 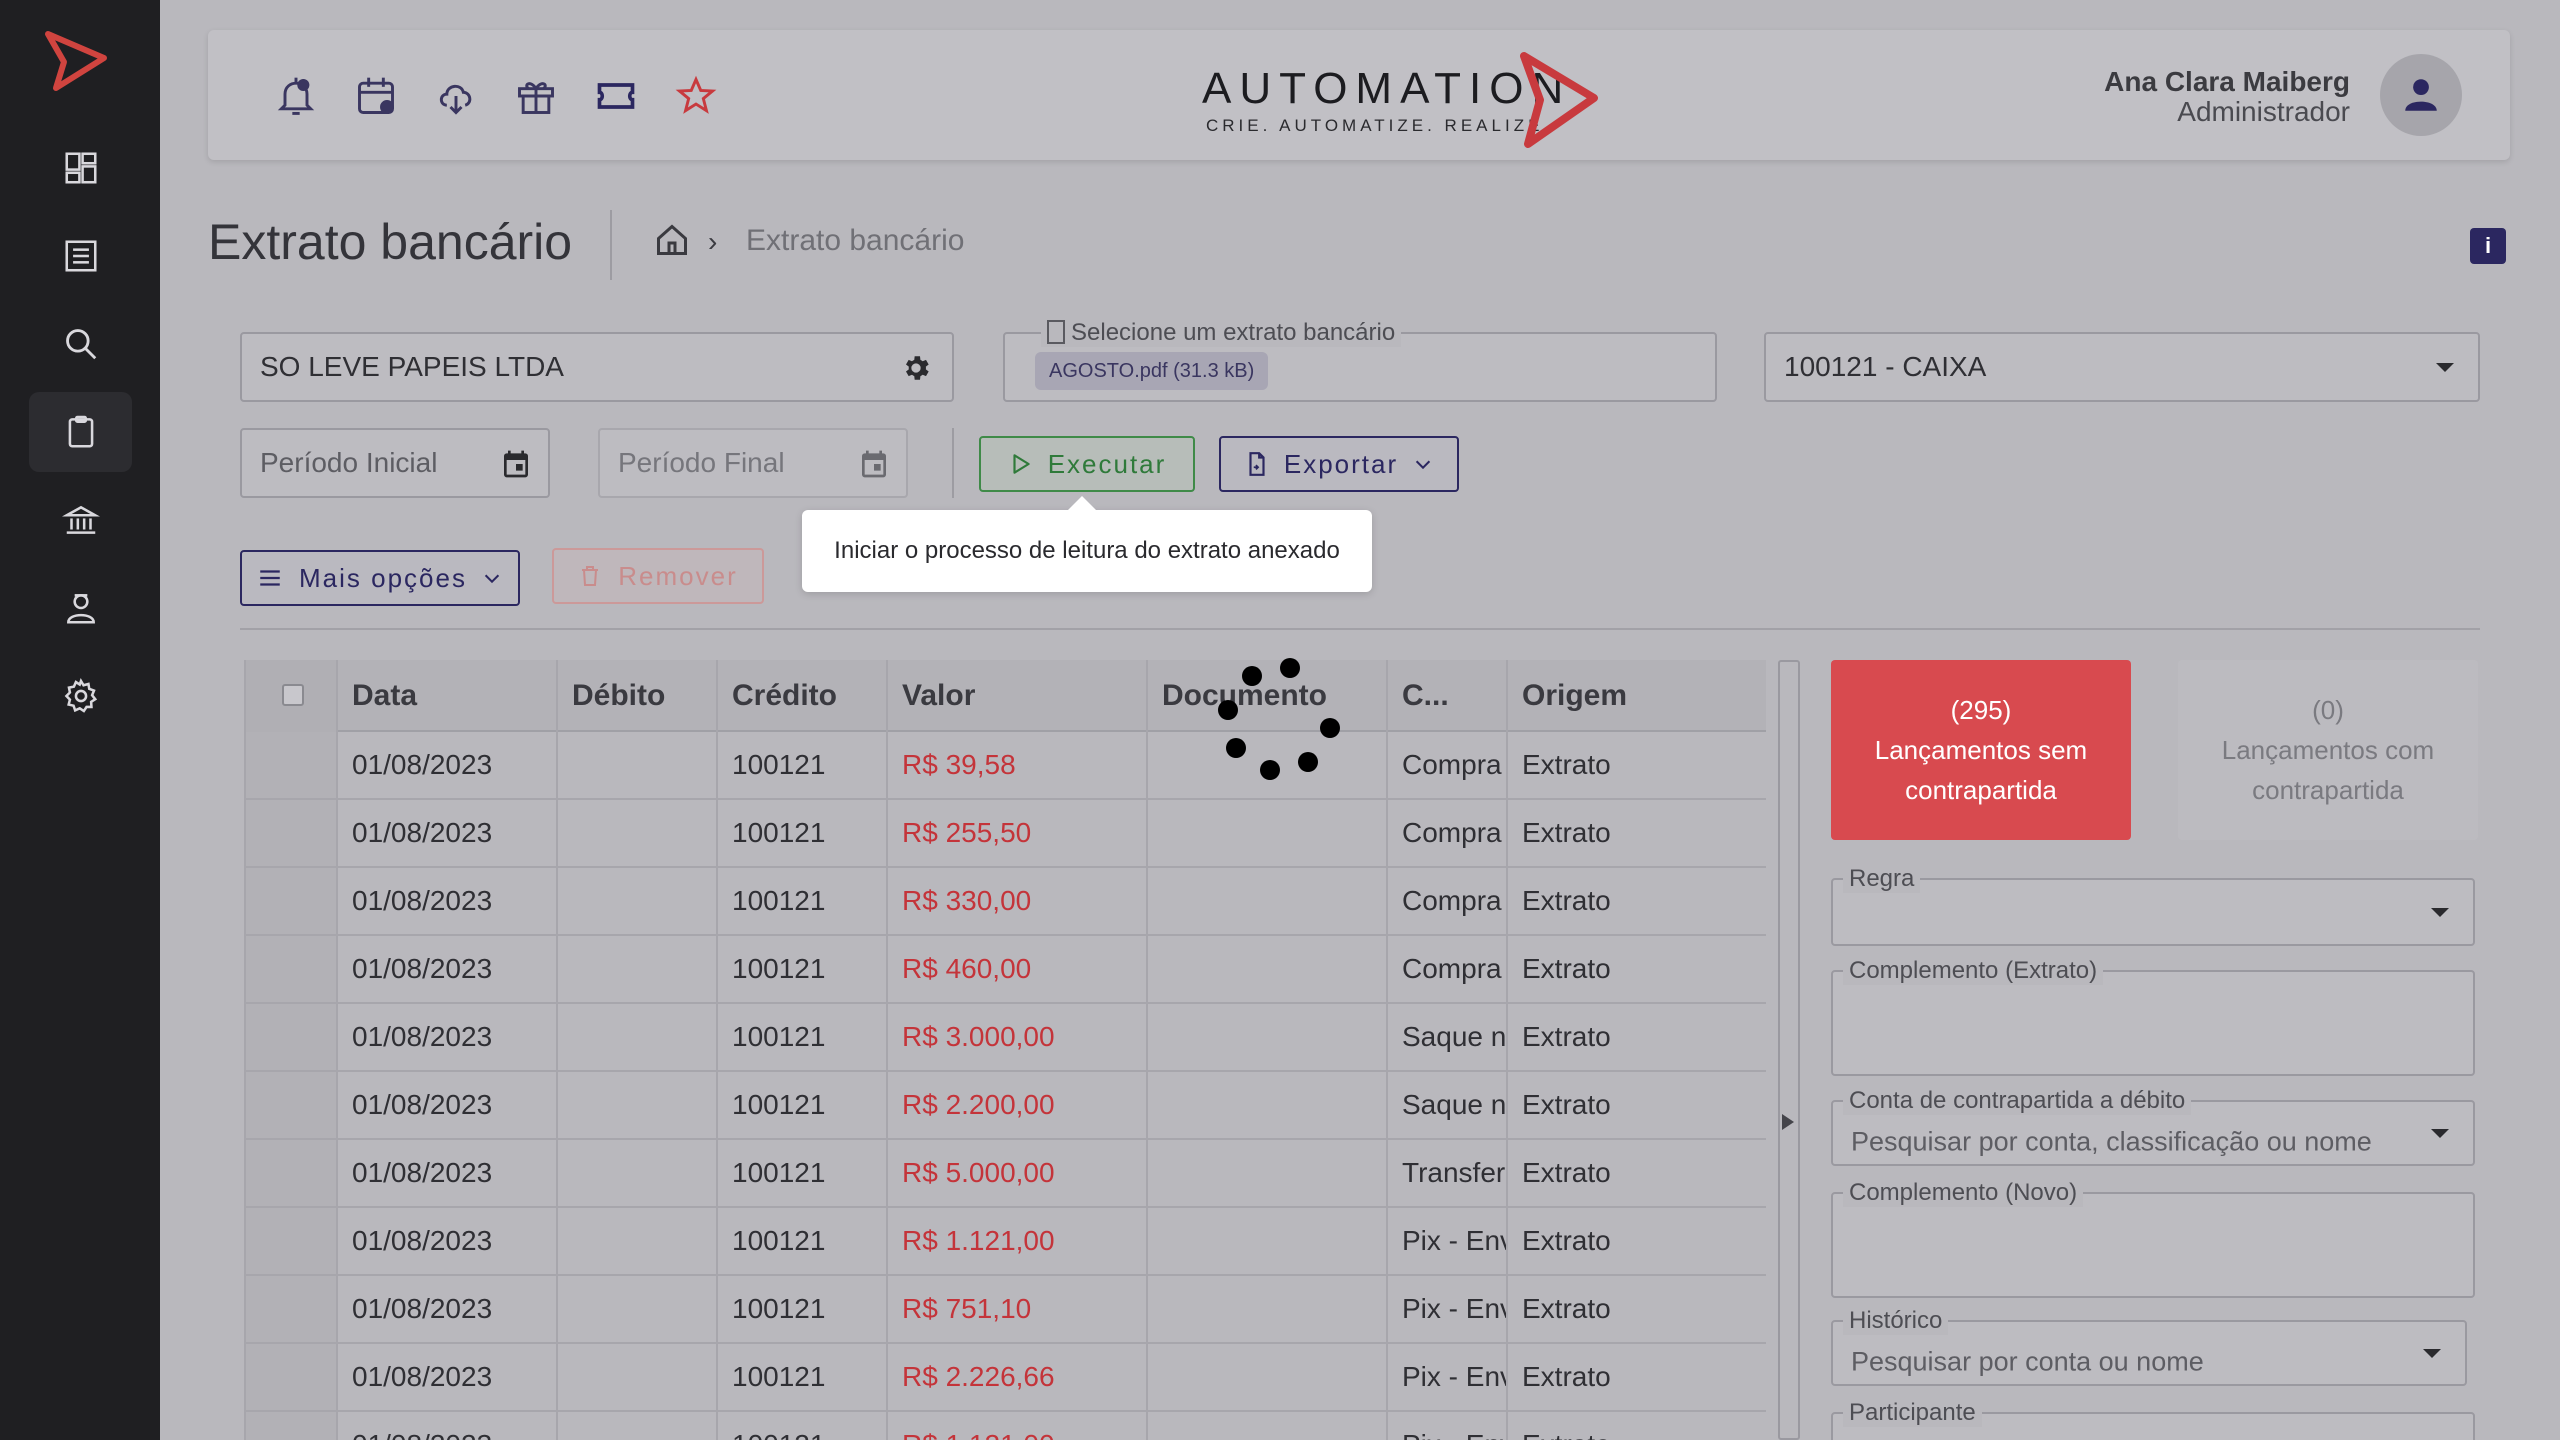 What do you see at coordinates (2153, 905) in the screenshot?
I see `rule-select: Regra` at bounding box center [2153, 905].